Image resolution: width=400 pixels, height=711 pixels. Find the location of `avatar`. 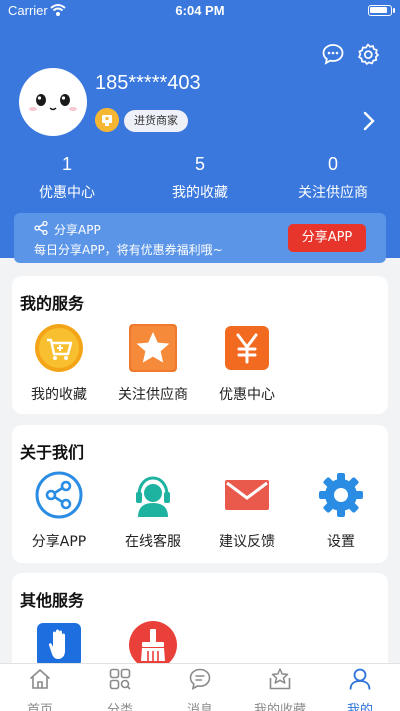

avatar is located at coordinates (53, 102).